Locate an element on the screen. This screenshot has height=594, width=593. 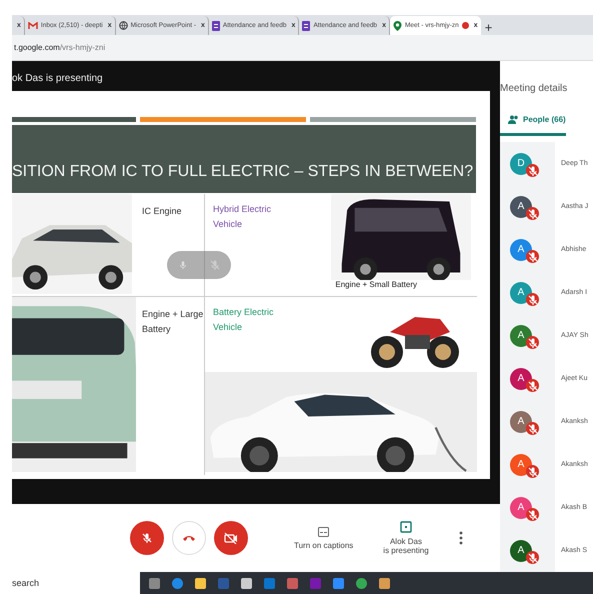
hang-up-button is located at coordinates (189, 538).